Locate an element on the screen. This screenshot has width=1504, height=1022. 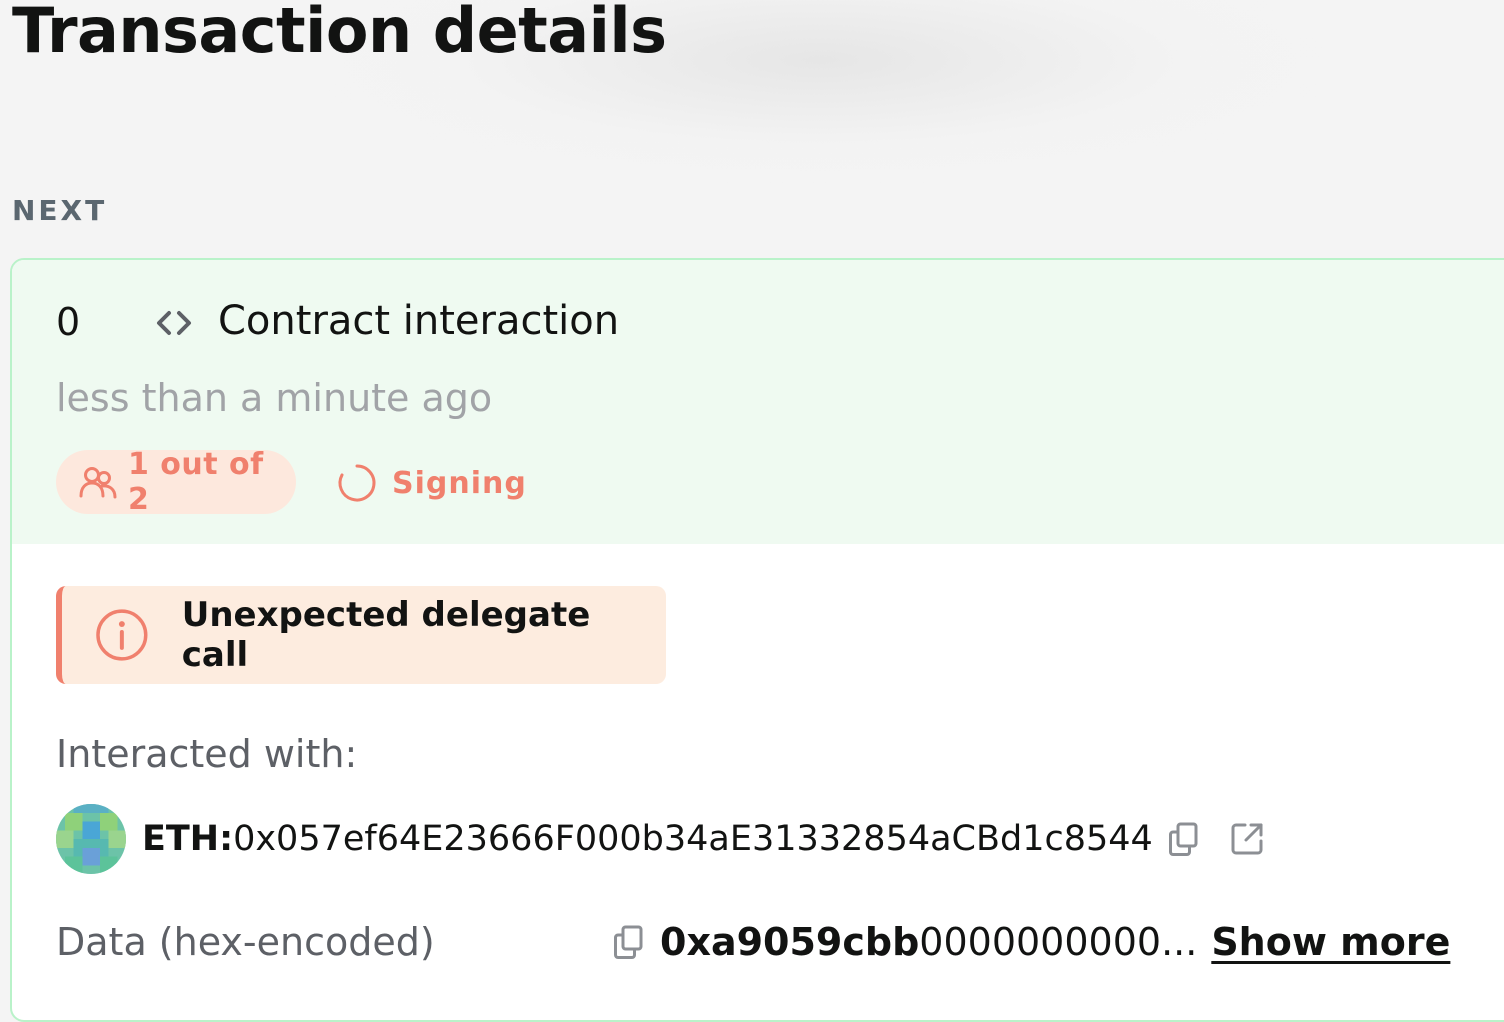
interacted-with-label: Interacted with: is located at coordinates (207, 754).